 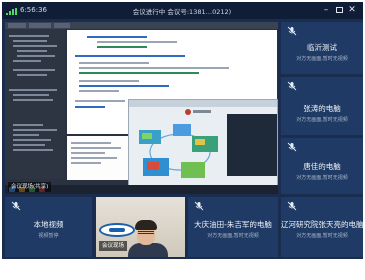 I want to click on participant-tile: 唐佳的电脑 对方无画面,暂时无视频, so click(x=322, y=166).